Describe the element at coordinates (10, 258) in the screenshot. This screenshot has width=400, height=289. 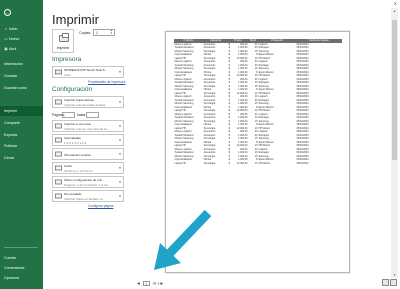
I see `sidebar-item-cuenta: Cuenta` at that location.